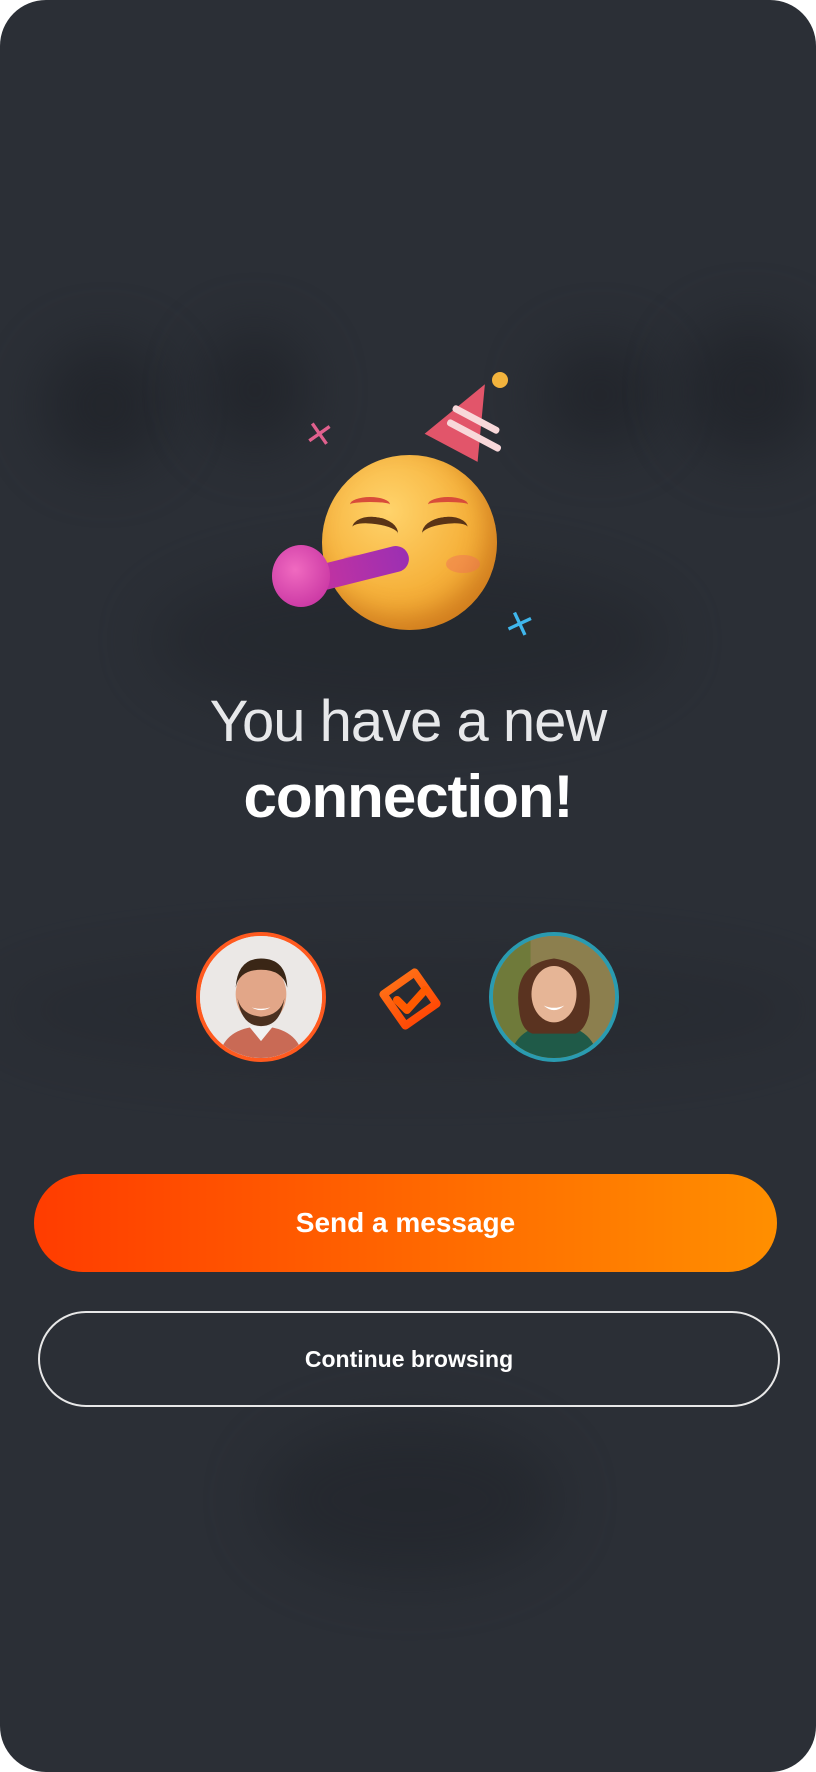  What do you see at coordinates (409, 1359) in the screenshot?
I see `continue-browsing-button: Continue browsing` at bounding box center [409, 1359].